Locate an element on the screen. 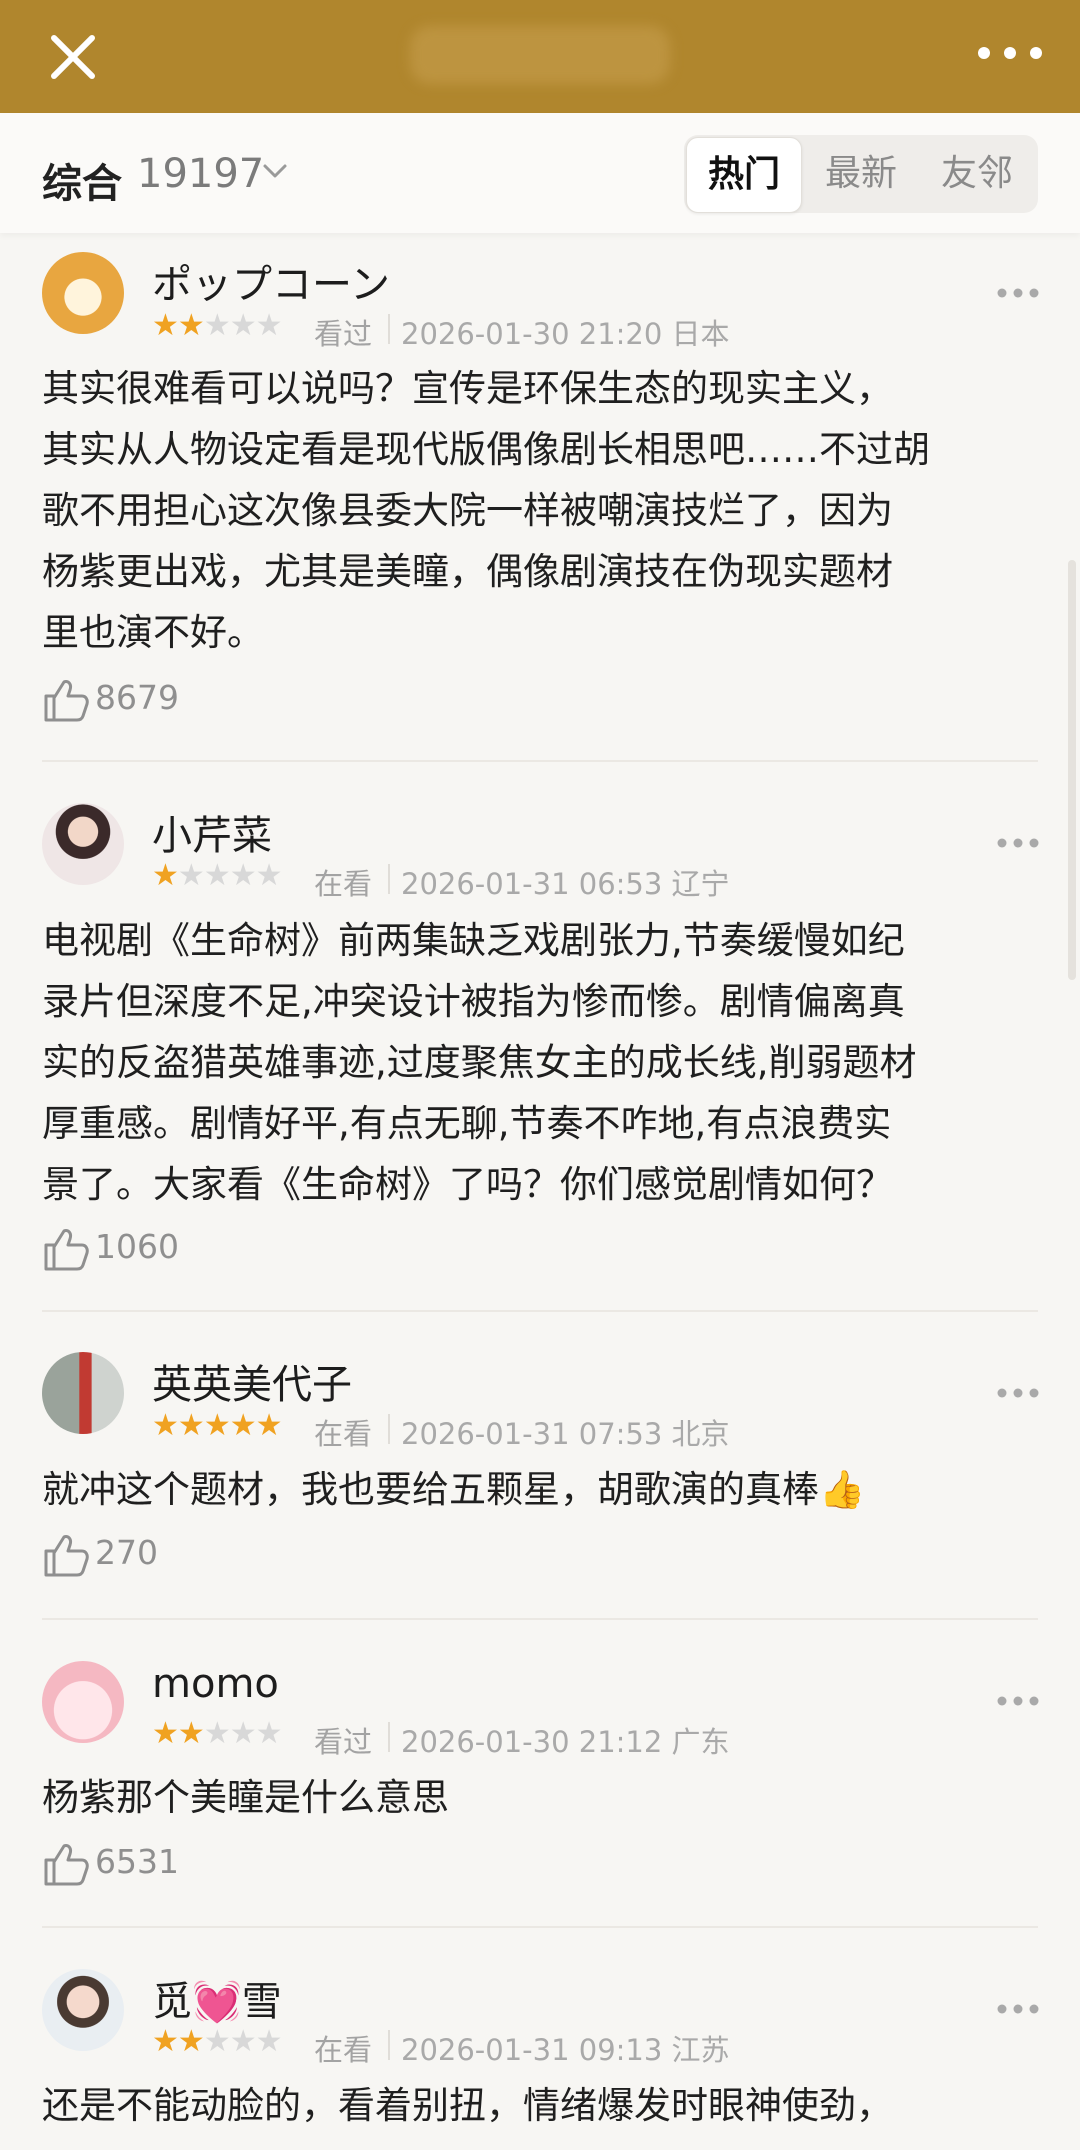  username: momo is located at coordinates (215, 1684).